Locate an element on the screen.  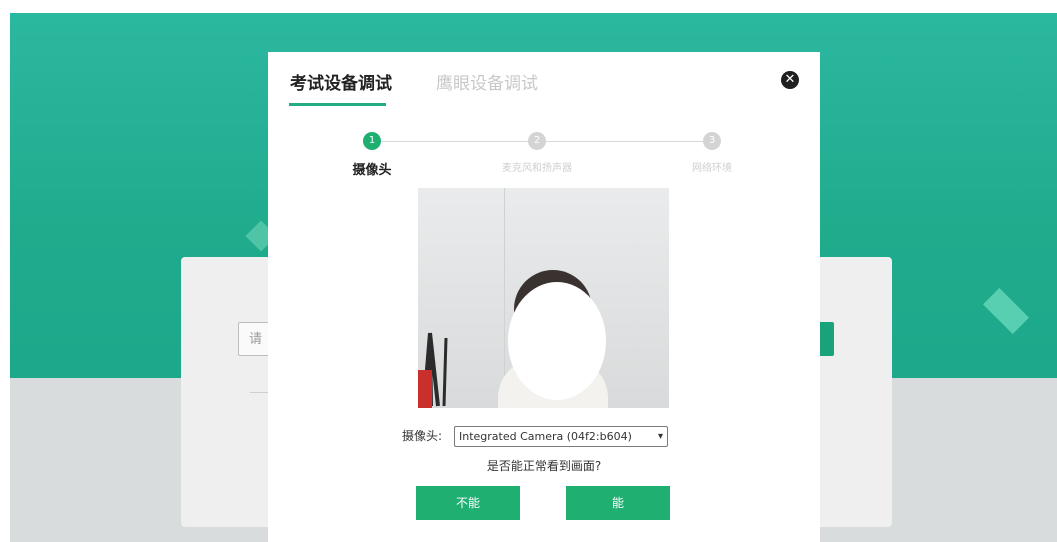
step-2-label: 麦克风和扬声器 is located at coordinates (537, 168).